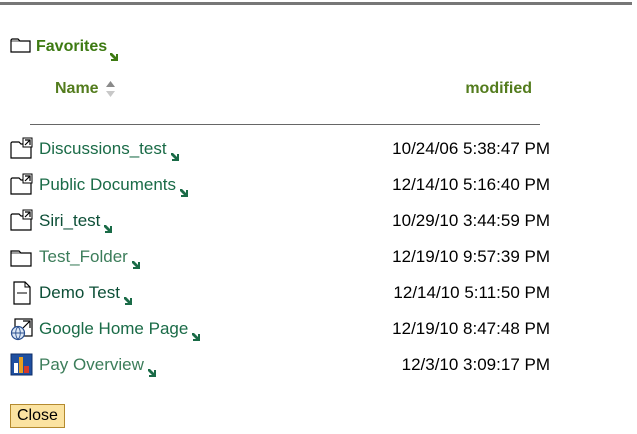 The width and height of the screenshot is (637, 434). What do you see at coordinates (71, 47) in the screenshot?
I see `favorites-title: Favorites` at bounding box center [71, 47].